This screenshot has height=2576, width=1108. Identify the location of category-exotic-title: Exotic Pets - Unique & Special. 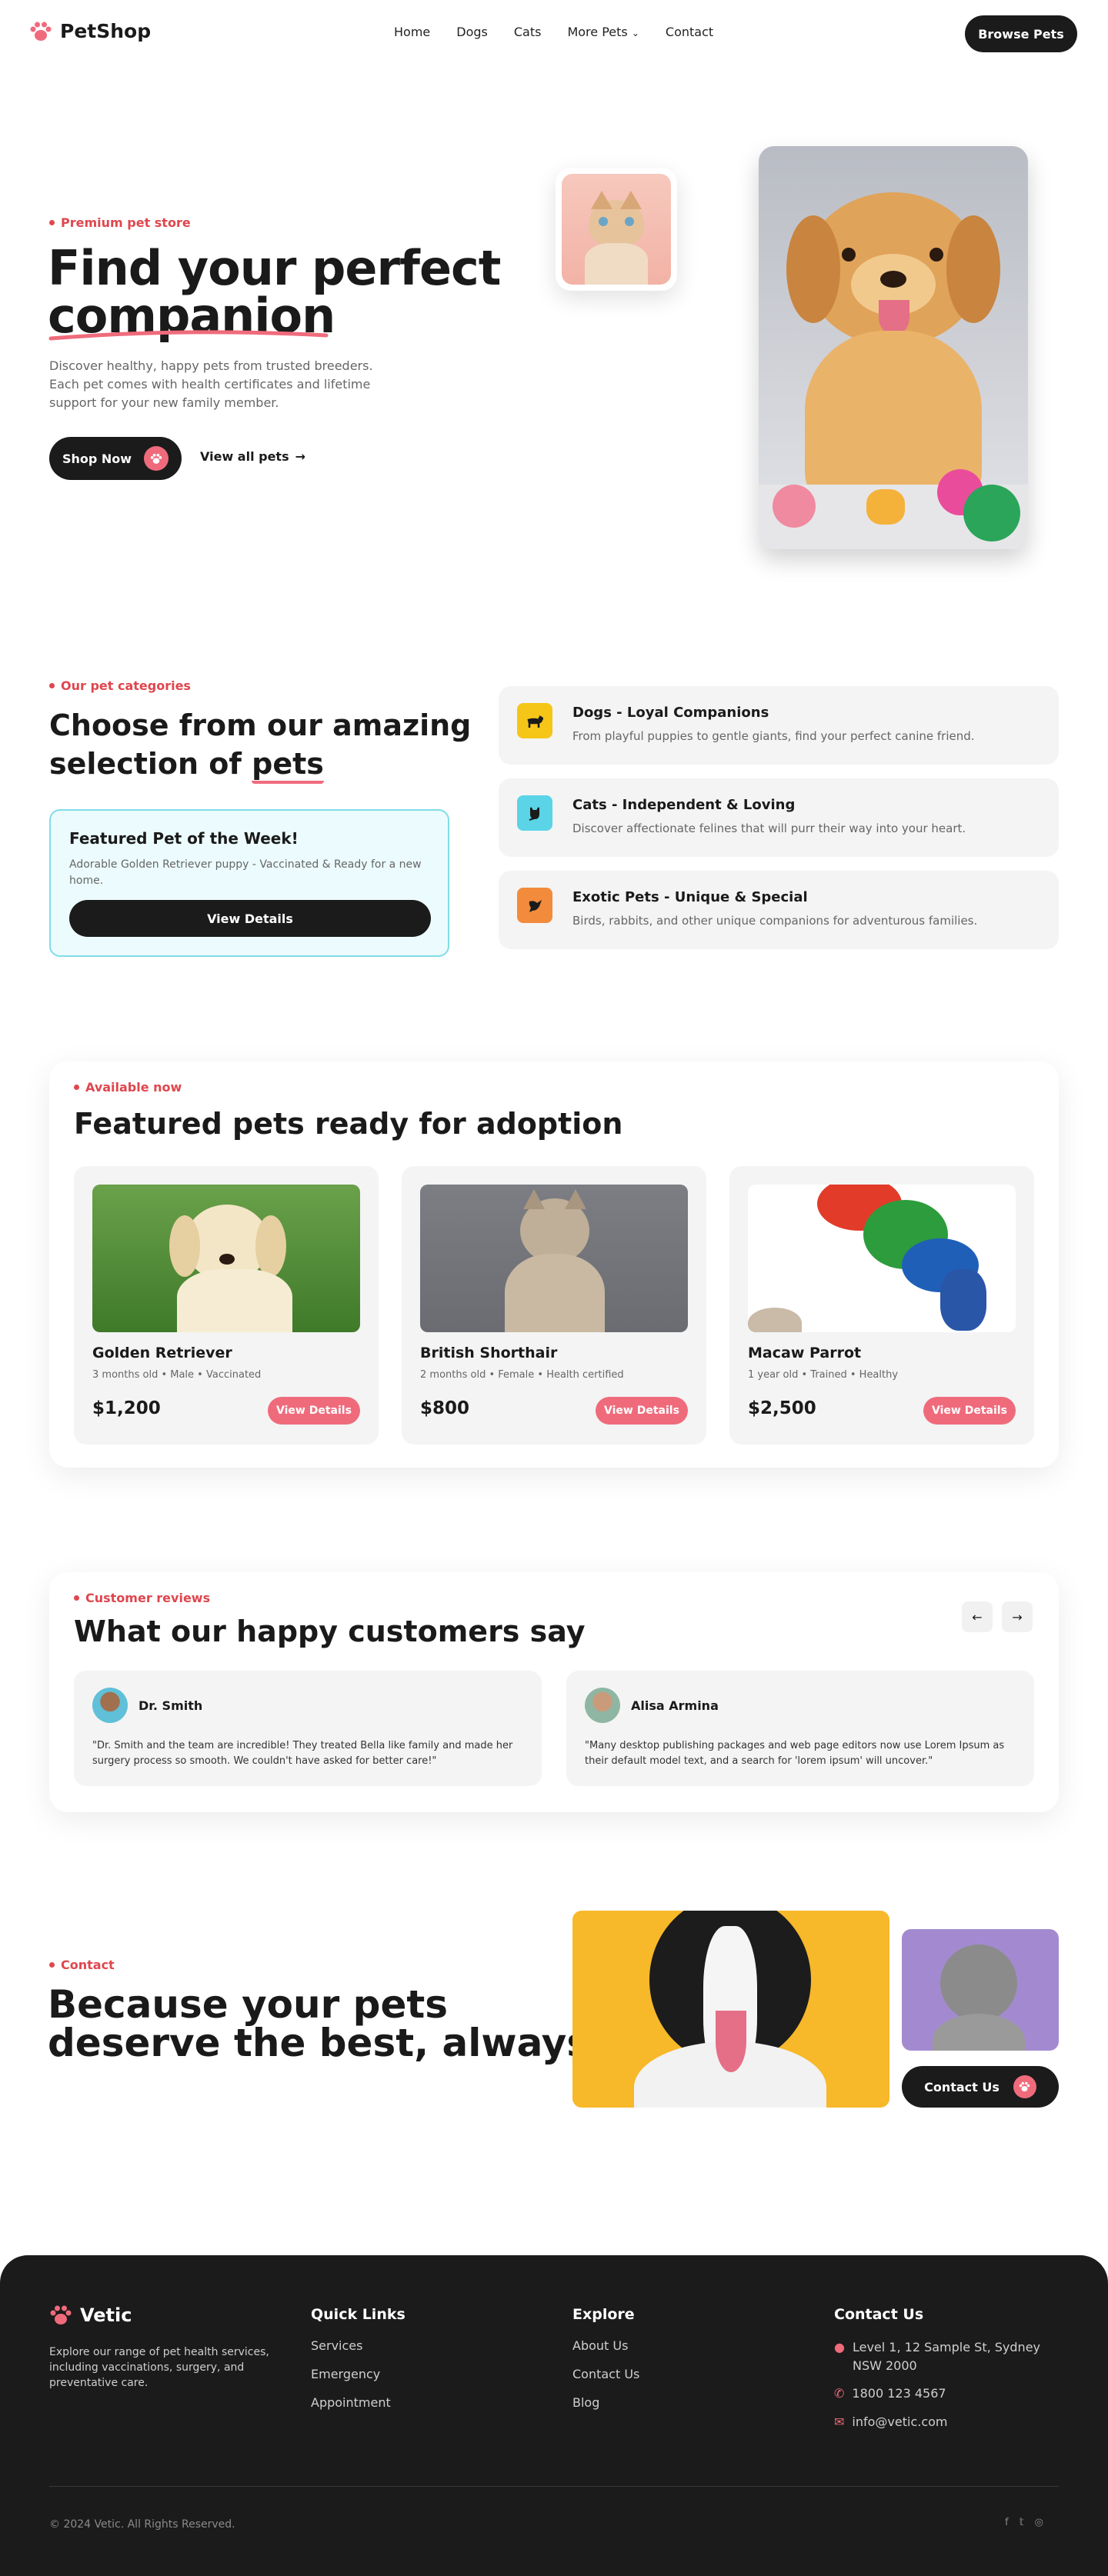
(690, 897).